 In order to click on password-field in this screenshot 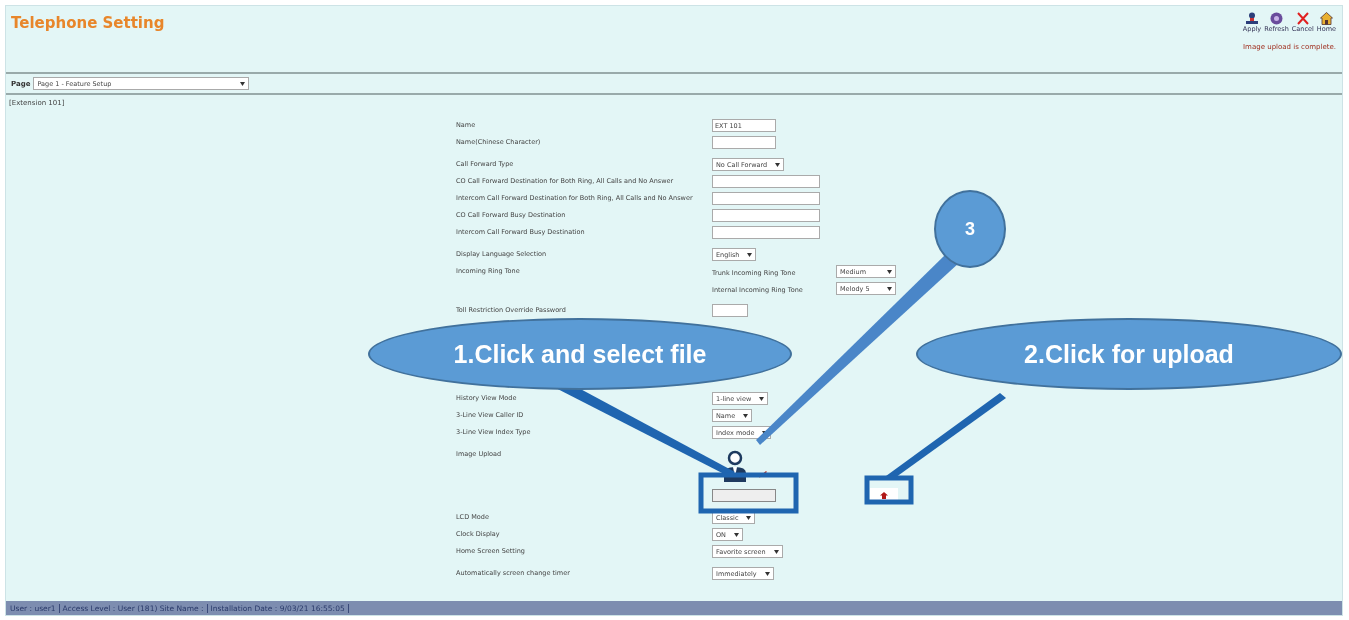, I will do `click(730, 310)`.